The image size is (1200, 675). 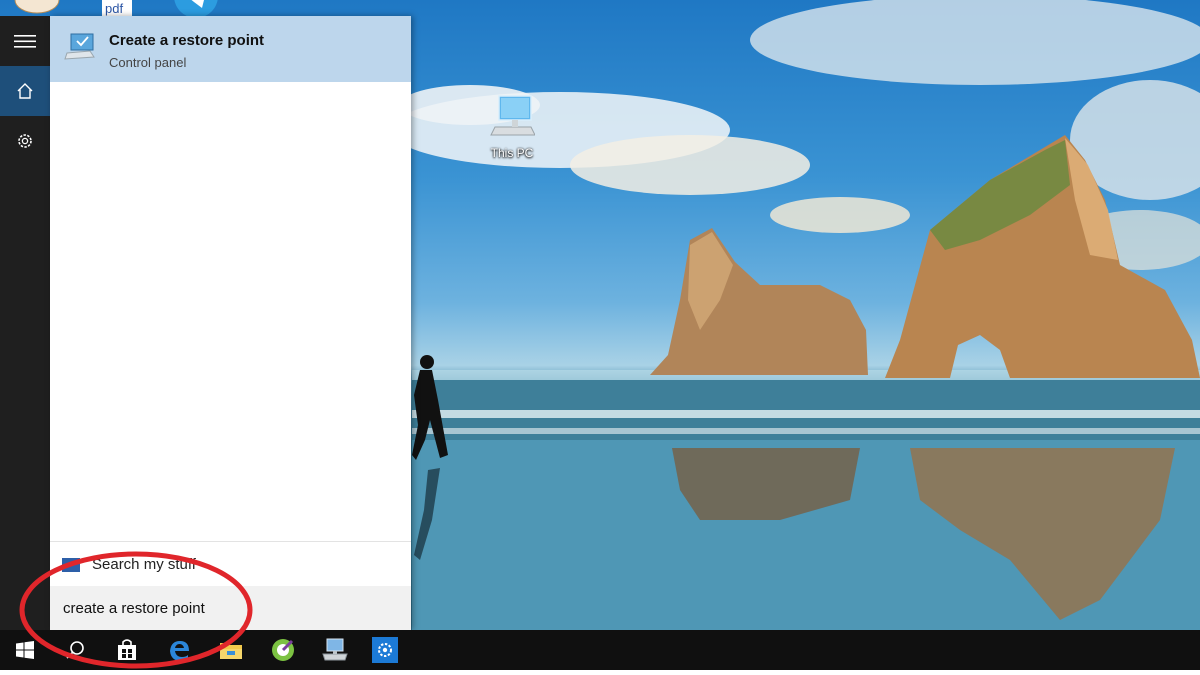 I want to click on taskbar-search-button, so click(x=75, y=650).